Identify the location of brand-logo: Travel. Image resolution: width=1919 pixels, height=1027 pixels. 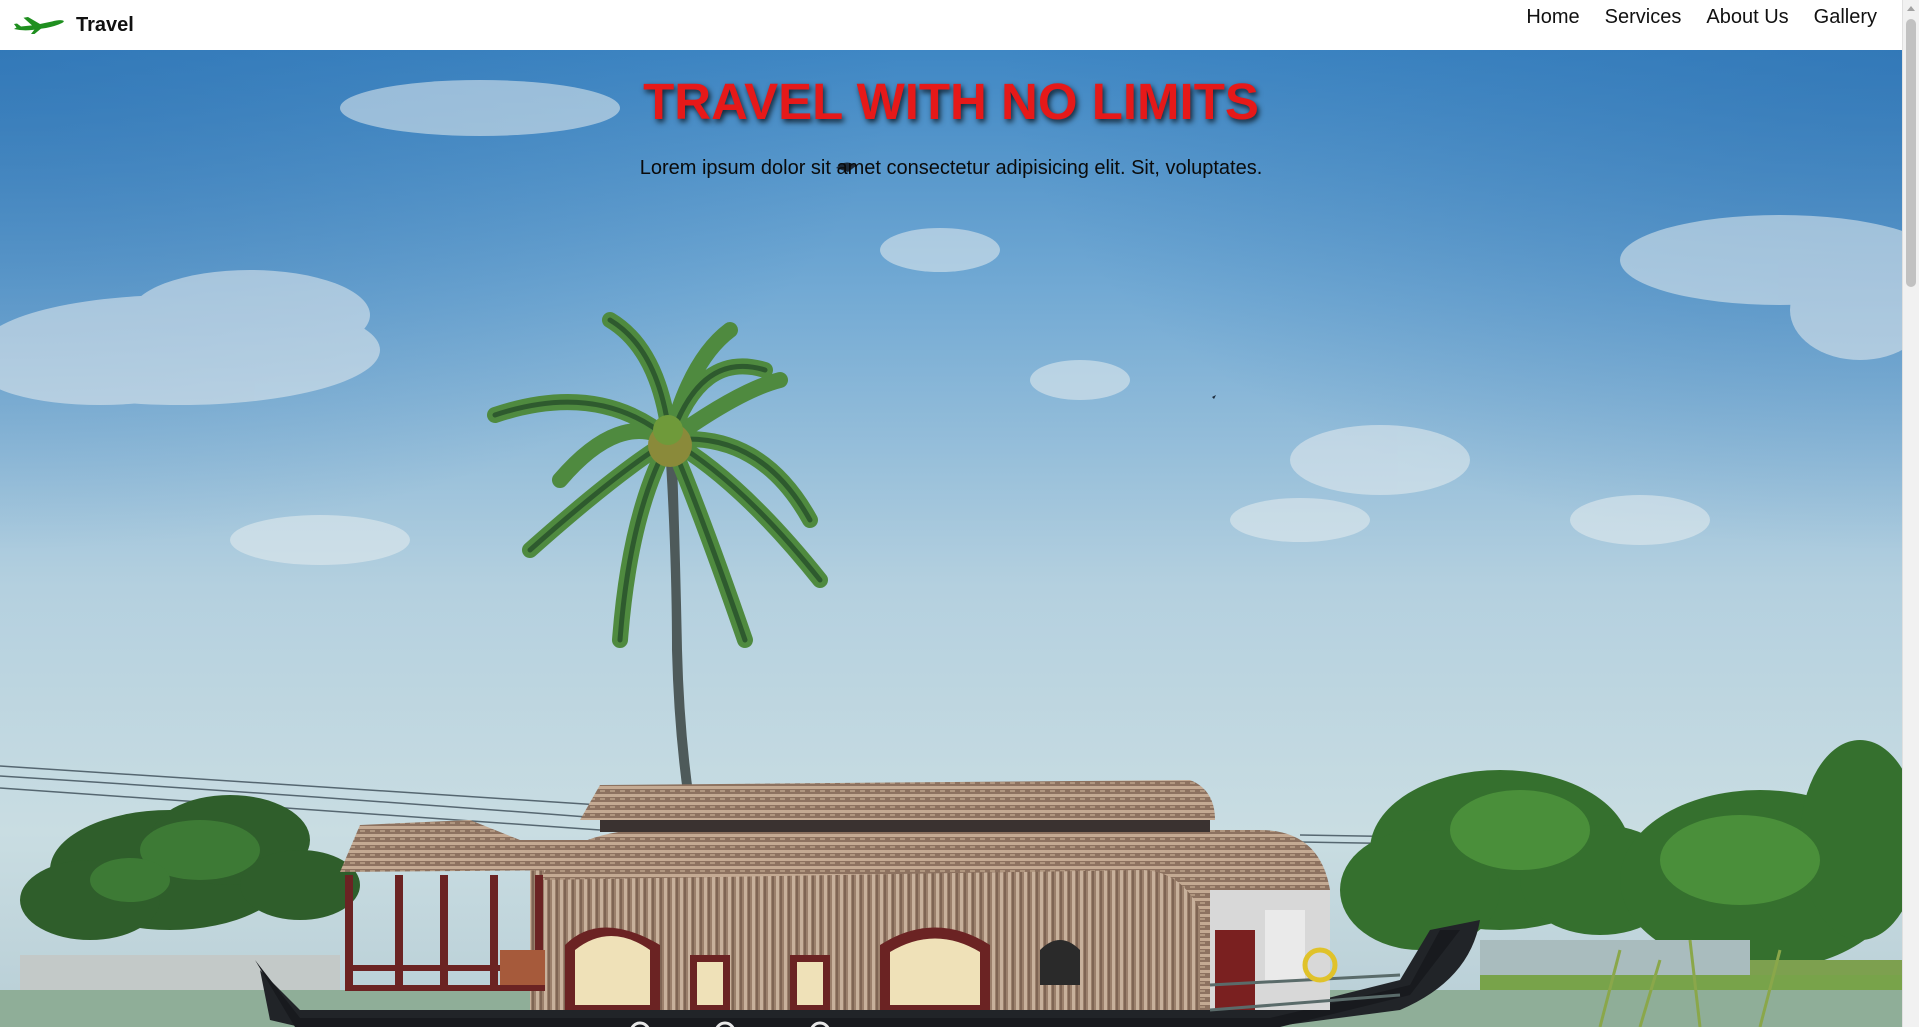
(73, 25).